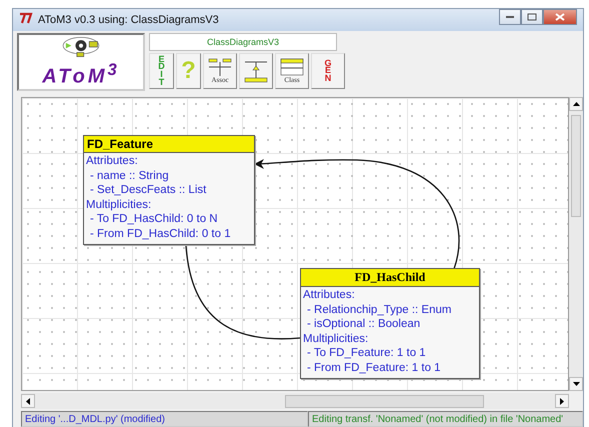 The image size is (589, 427). I want to click on class-name: FD_Feature, so click(169, 144).